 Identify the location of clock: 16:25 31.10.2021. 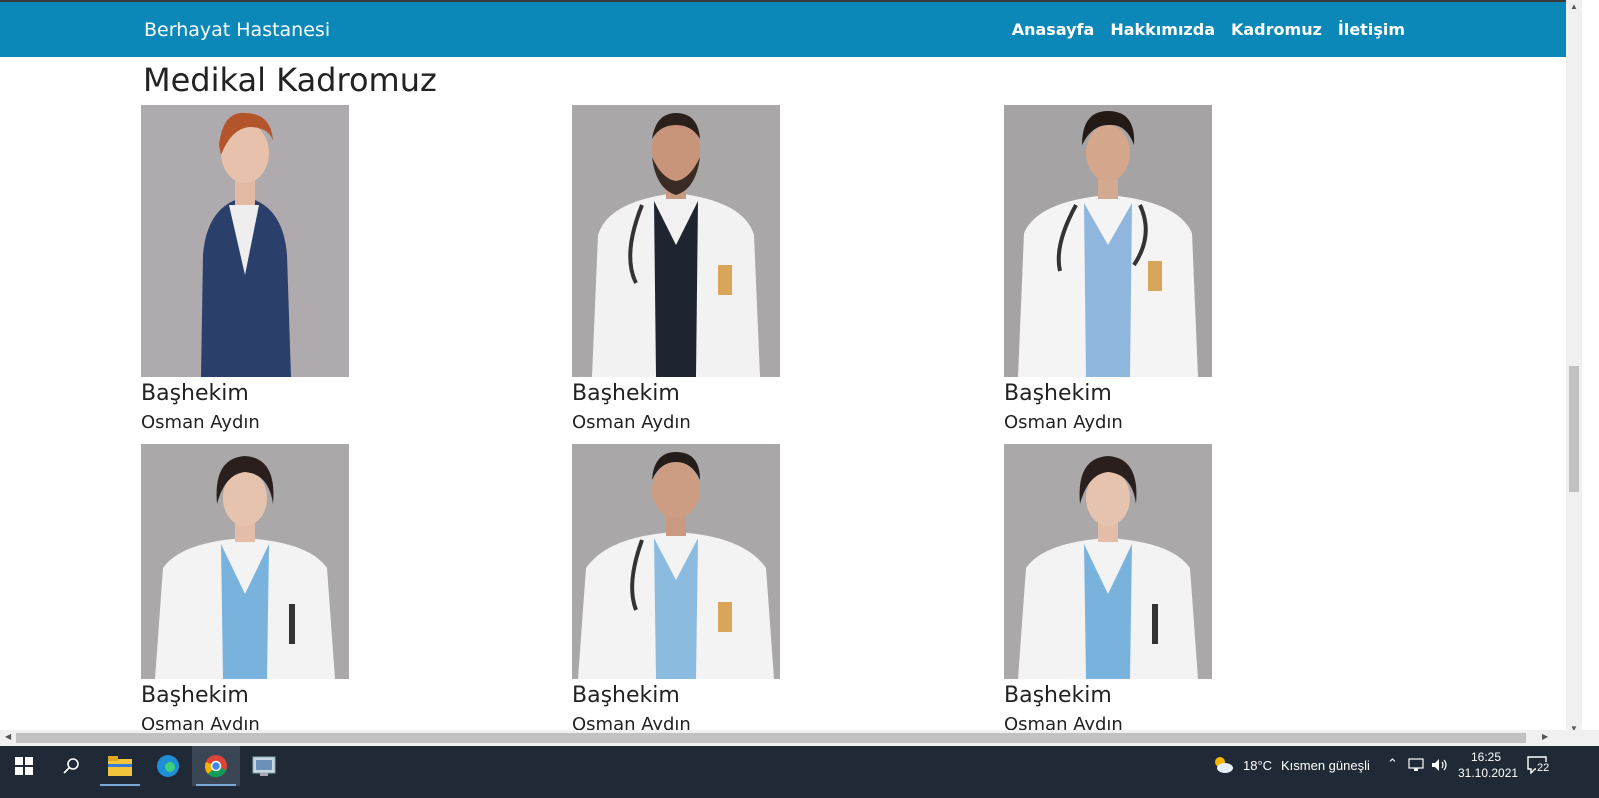
(1488, 765).